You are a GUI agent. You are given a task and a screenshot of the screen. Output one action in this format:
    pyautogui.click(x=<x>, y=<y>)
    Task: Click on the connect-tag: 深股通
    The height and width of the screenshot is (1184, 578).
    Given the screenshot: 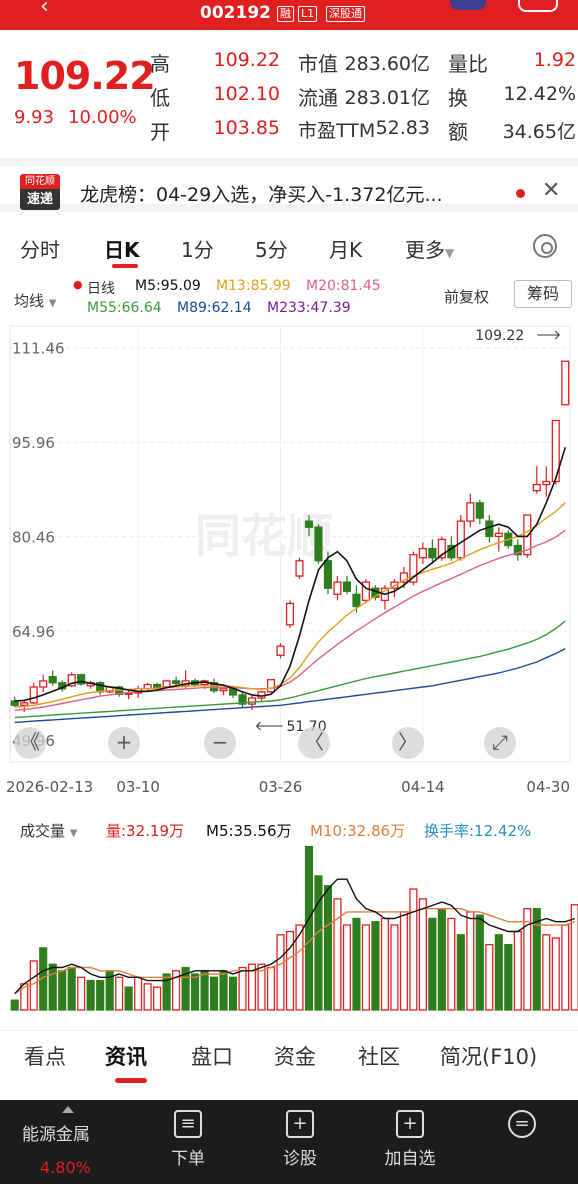 What is the action you would take?
    pyautogui.click(x=345, y=14)
    